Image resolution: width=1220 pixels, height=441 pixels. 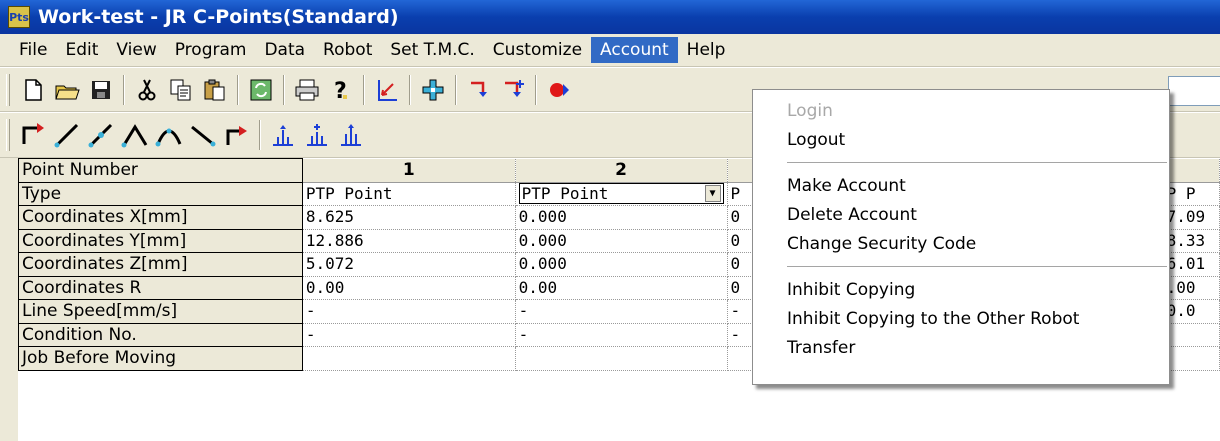 I want to click on tool-1-icon, so click(x=283, y=135).